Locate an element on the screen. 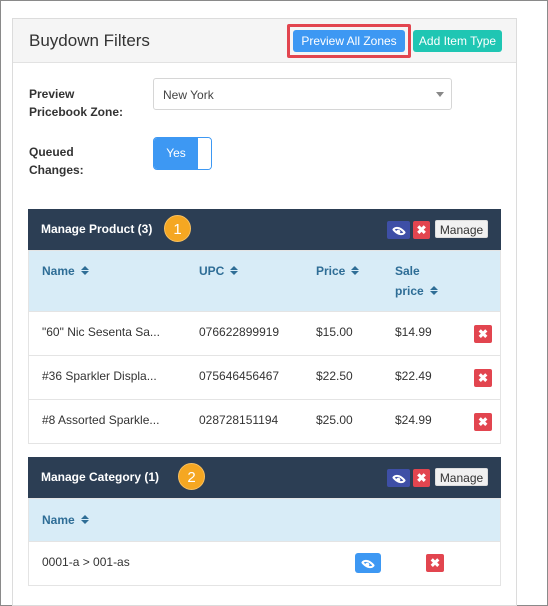 Image resolution: width=548 pixels, height=606 pixels. toggle-handle is located at coordinates (204, 153).